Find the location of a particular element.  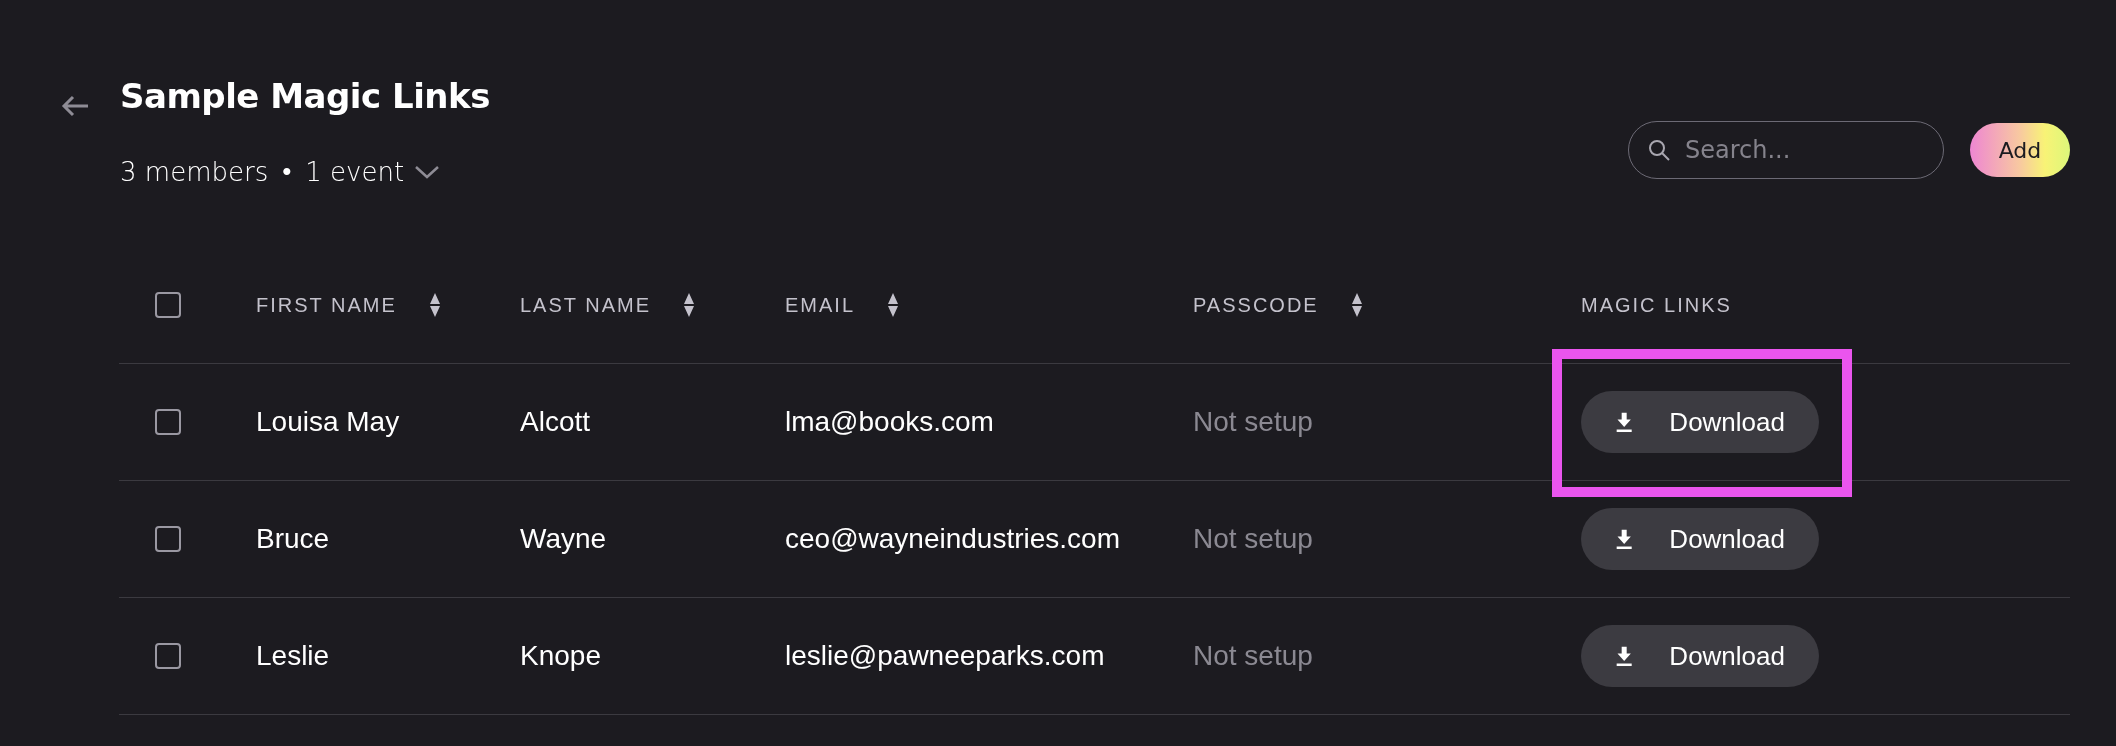

chevron-down-icon is located at coordinates (427, 171).